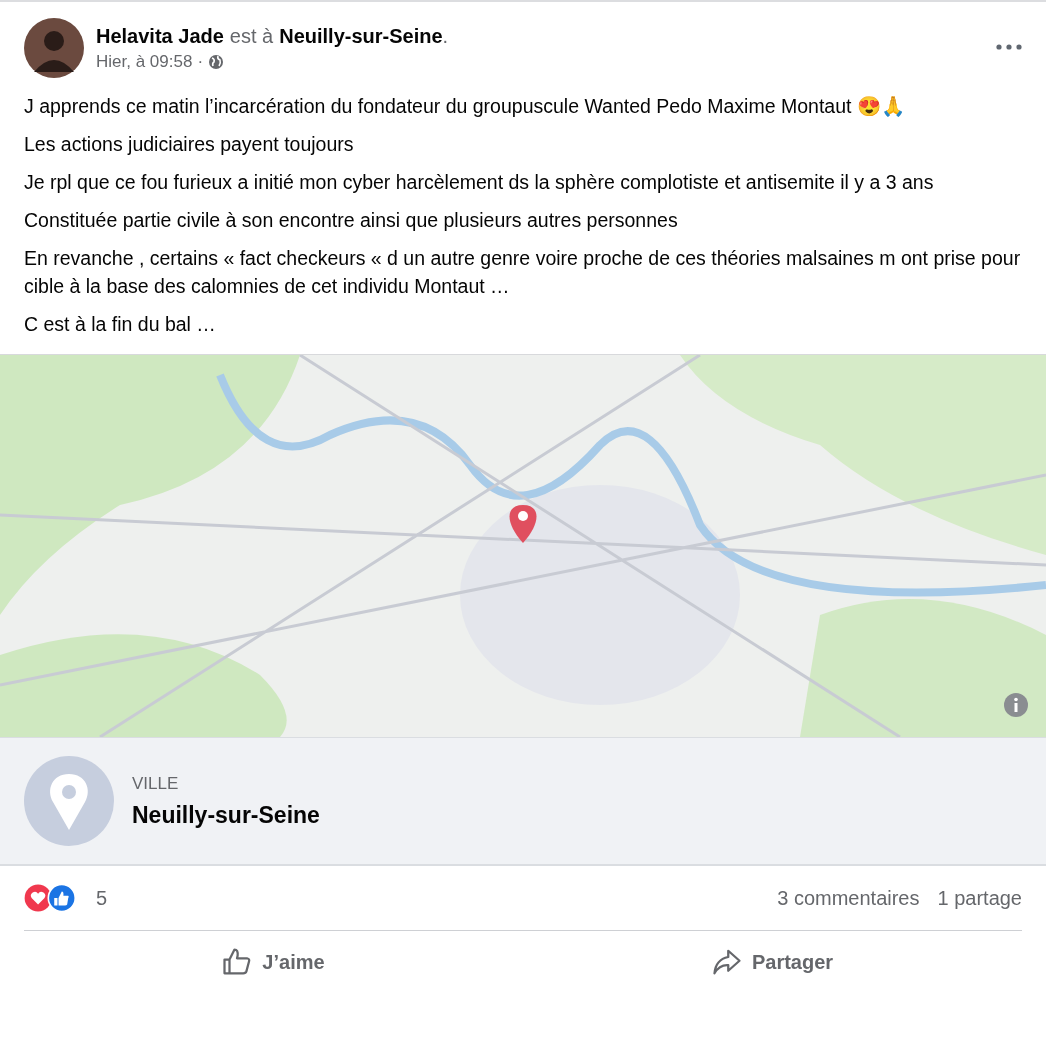 The height and width of the screenshot is (1038, 1046). What do you see at coordinates (361, 36) in the screenshot?
I see `location-link: Neuilly-sur-Seine` at bounding box center [361, 36].